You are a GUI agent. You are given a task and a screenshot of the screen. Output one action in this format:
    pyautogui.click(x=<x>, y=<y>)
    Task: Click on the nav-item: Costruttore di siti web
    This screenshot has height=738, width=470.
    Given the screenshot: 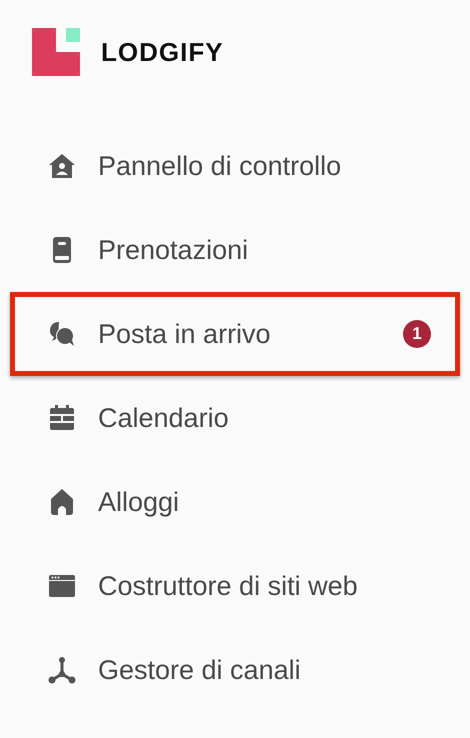 What is the action you would take?
    pyautogui.click(x=235, y=586)
    